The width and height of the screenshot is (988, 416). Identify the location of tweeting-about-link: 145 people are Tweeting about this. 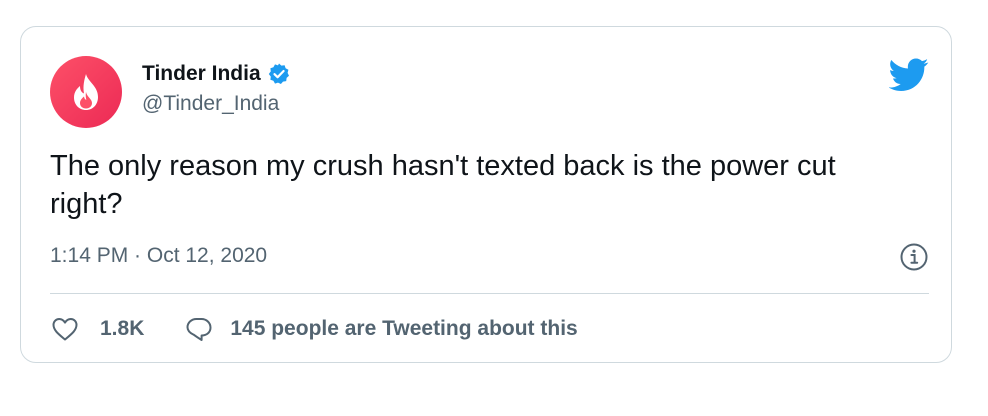
(381, 329).